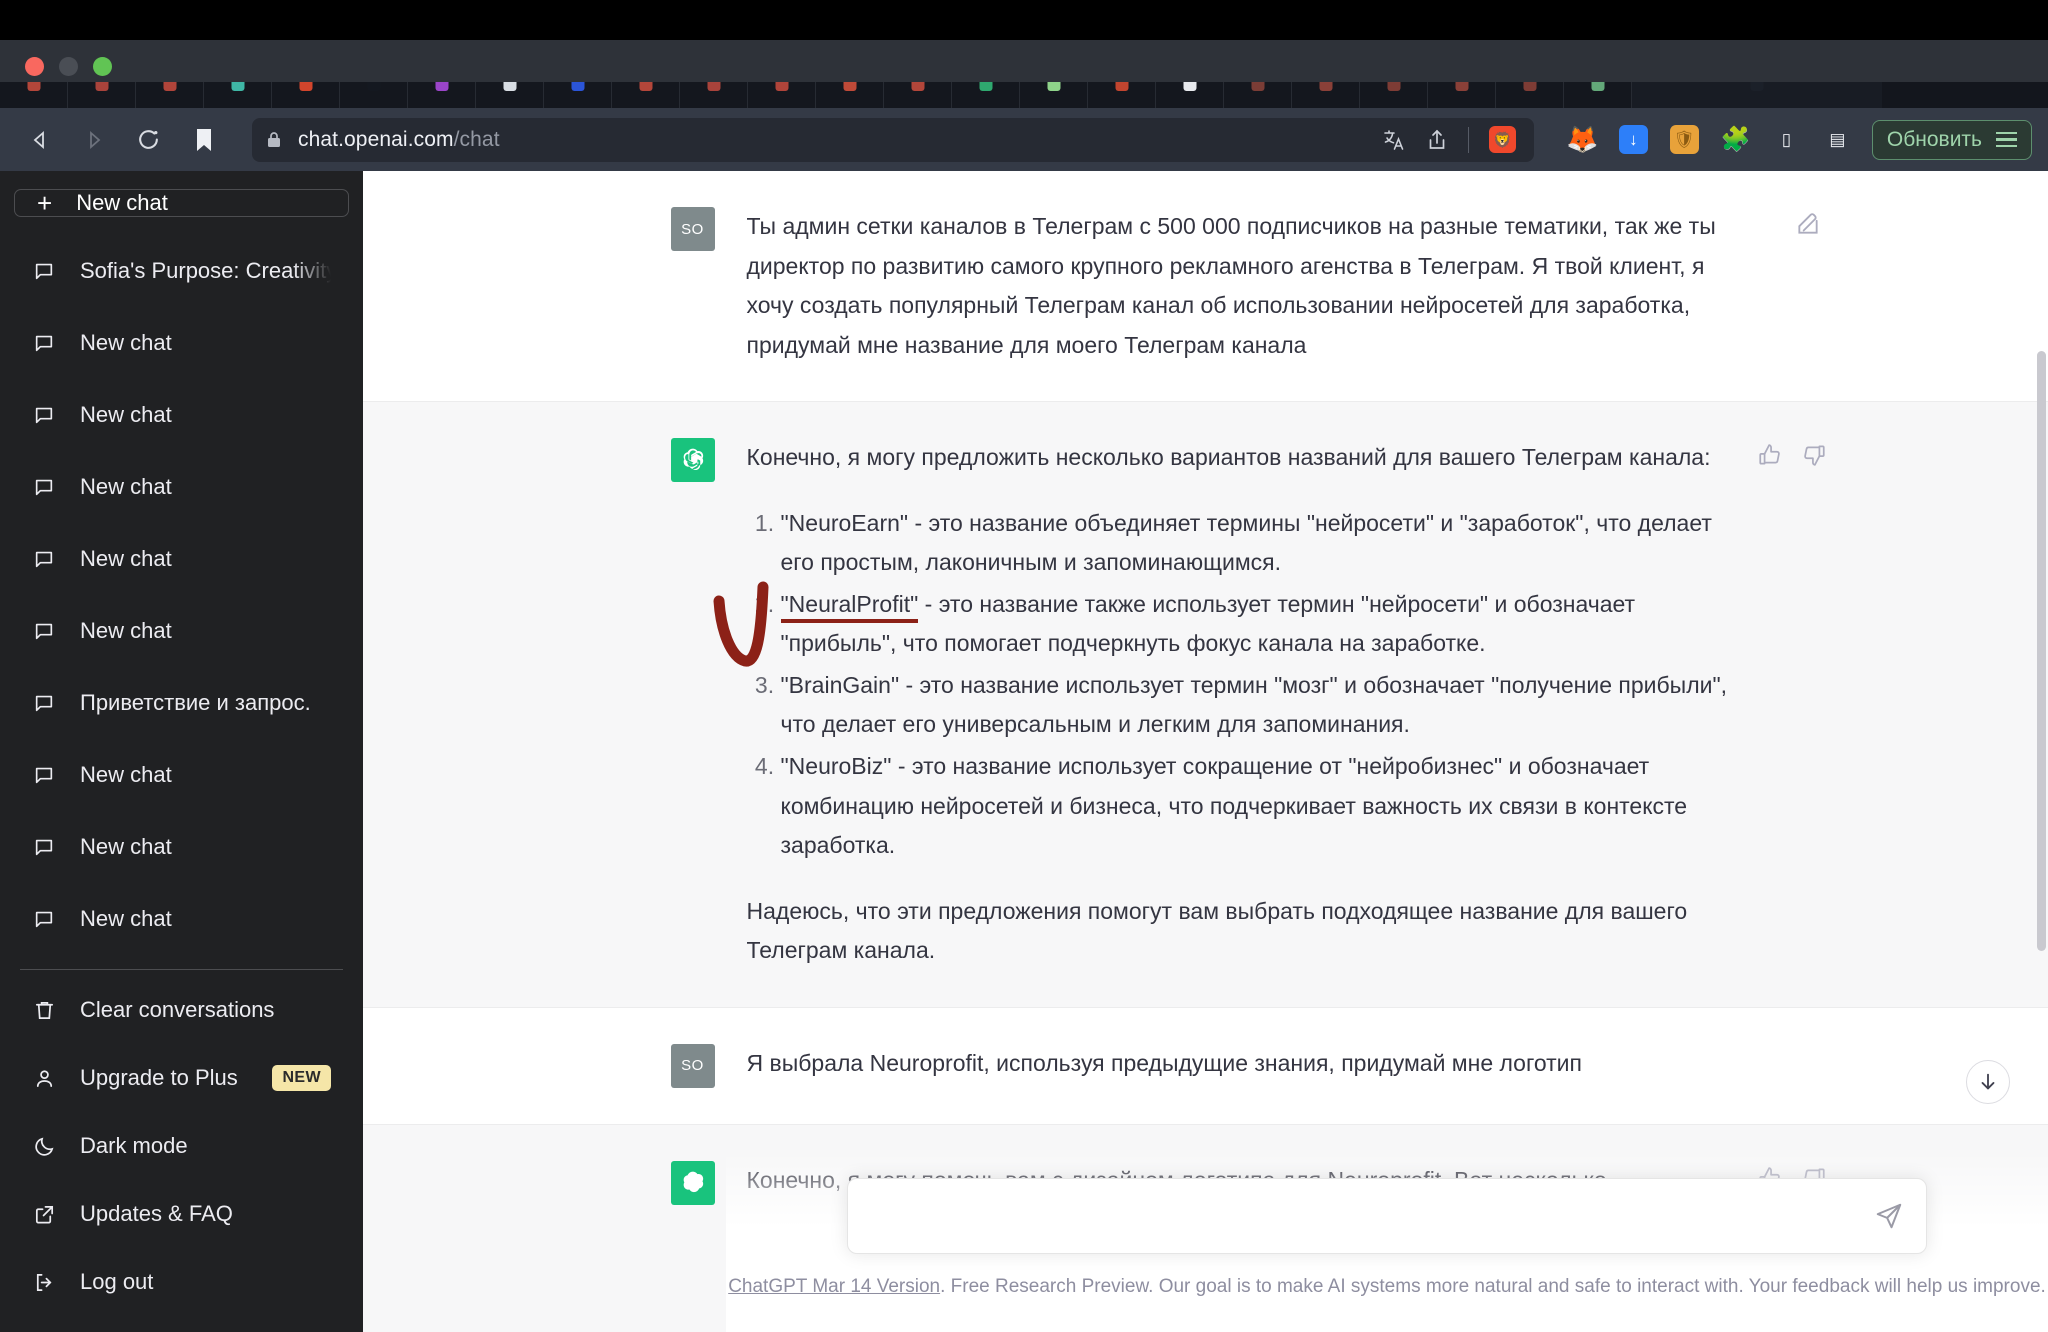 Image resolution: width=2048 pixels, height=1332 pixels. What do you see at coordinates (181, 631) in the screenshot?
I see `conversation-item-5: New chat` at bounding box center [181, 631].